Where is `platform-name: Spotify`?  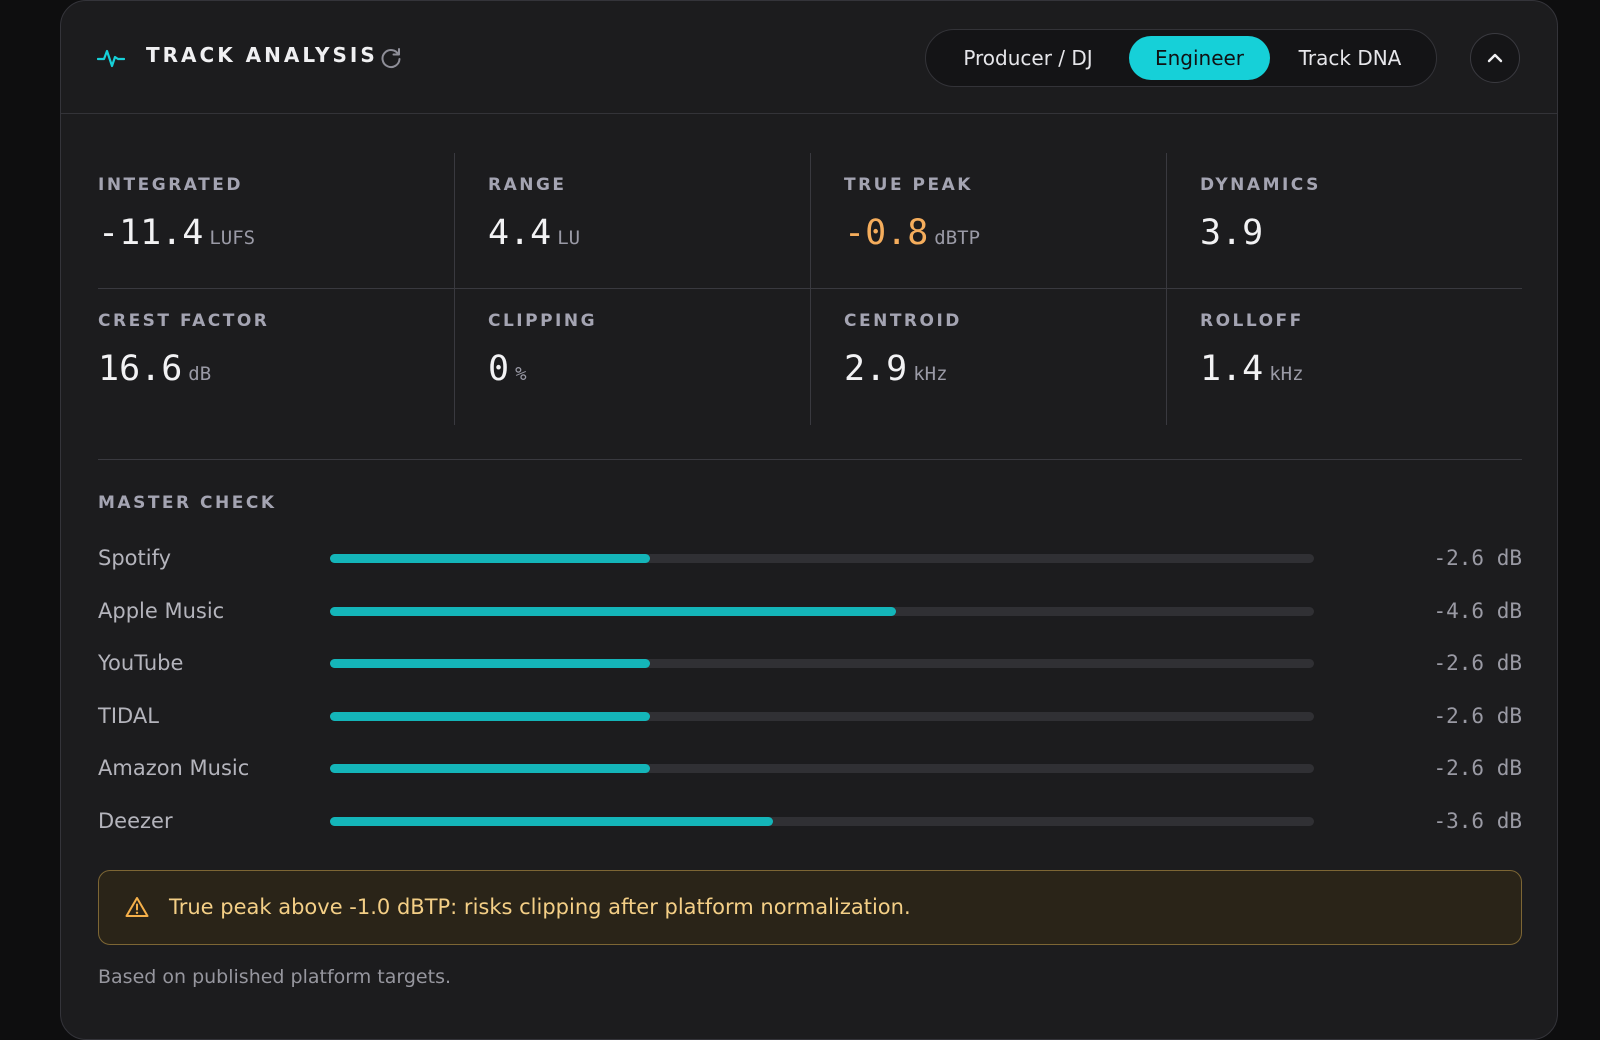 platform-name: Spotify is located at coordinates (135, 558).